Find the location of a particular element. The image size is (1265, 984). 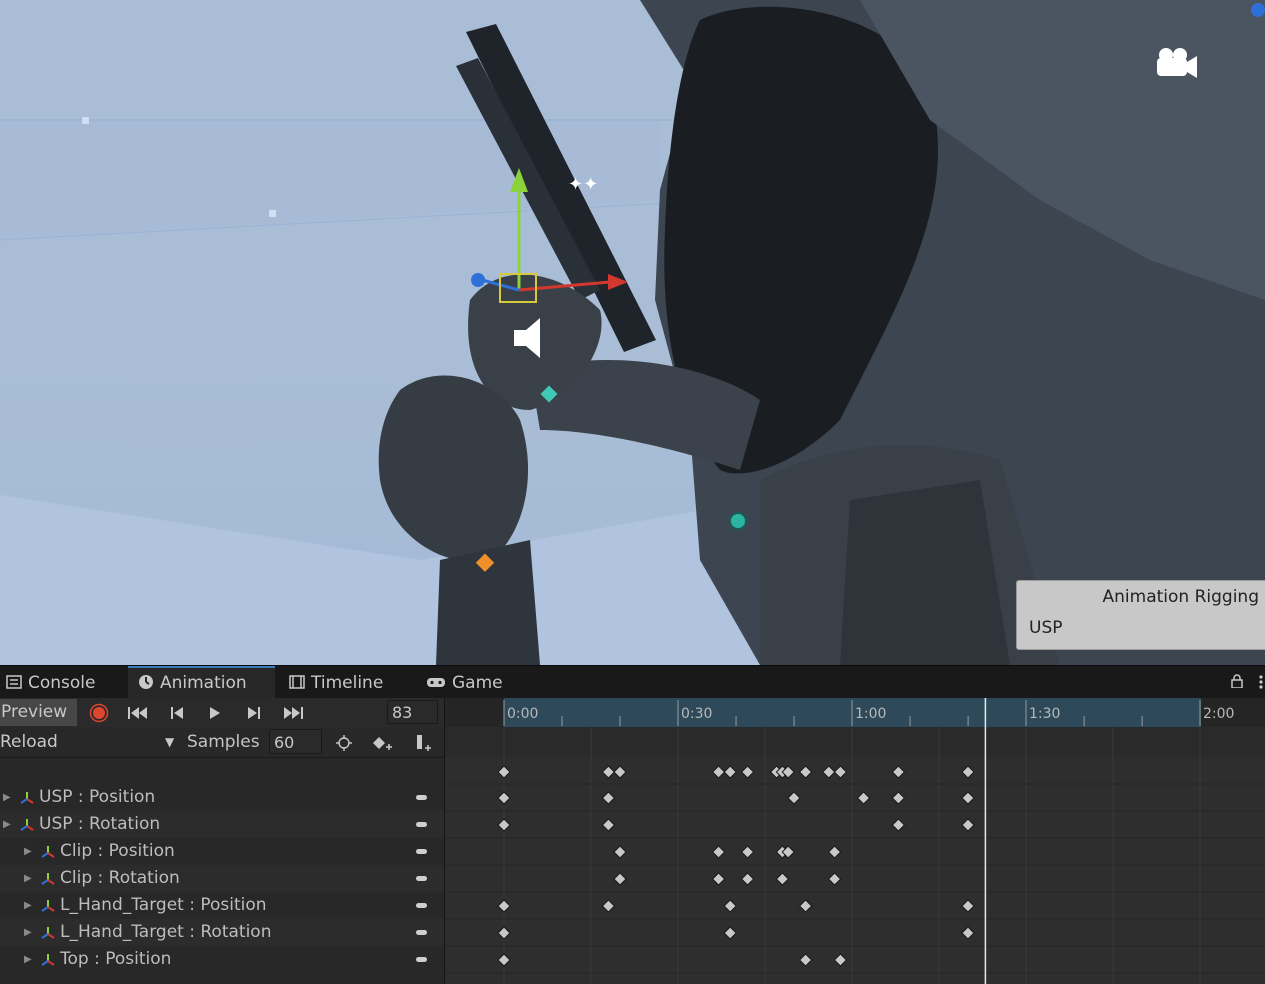

ruler-tick-label: 1:30 is located at coordinates (1044, 714).